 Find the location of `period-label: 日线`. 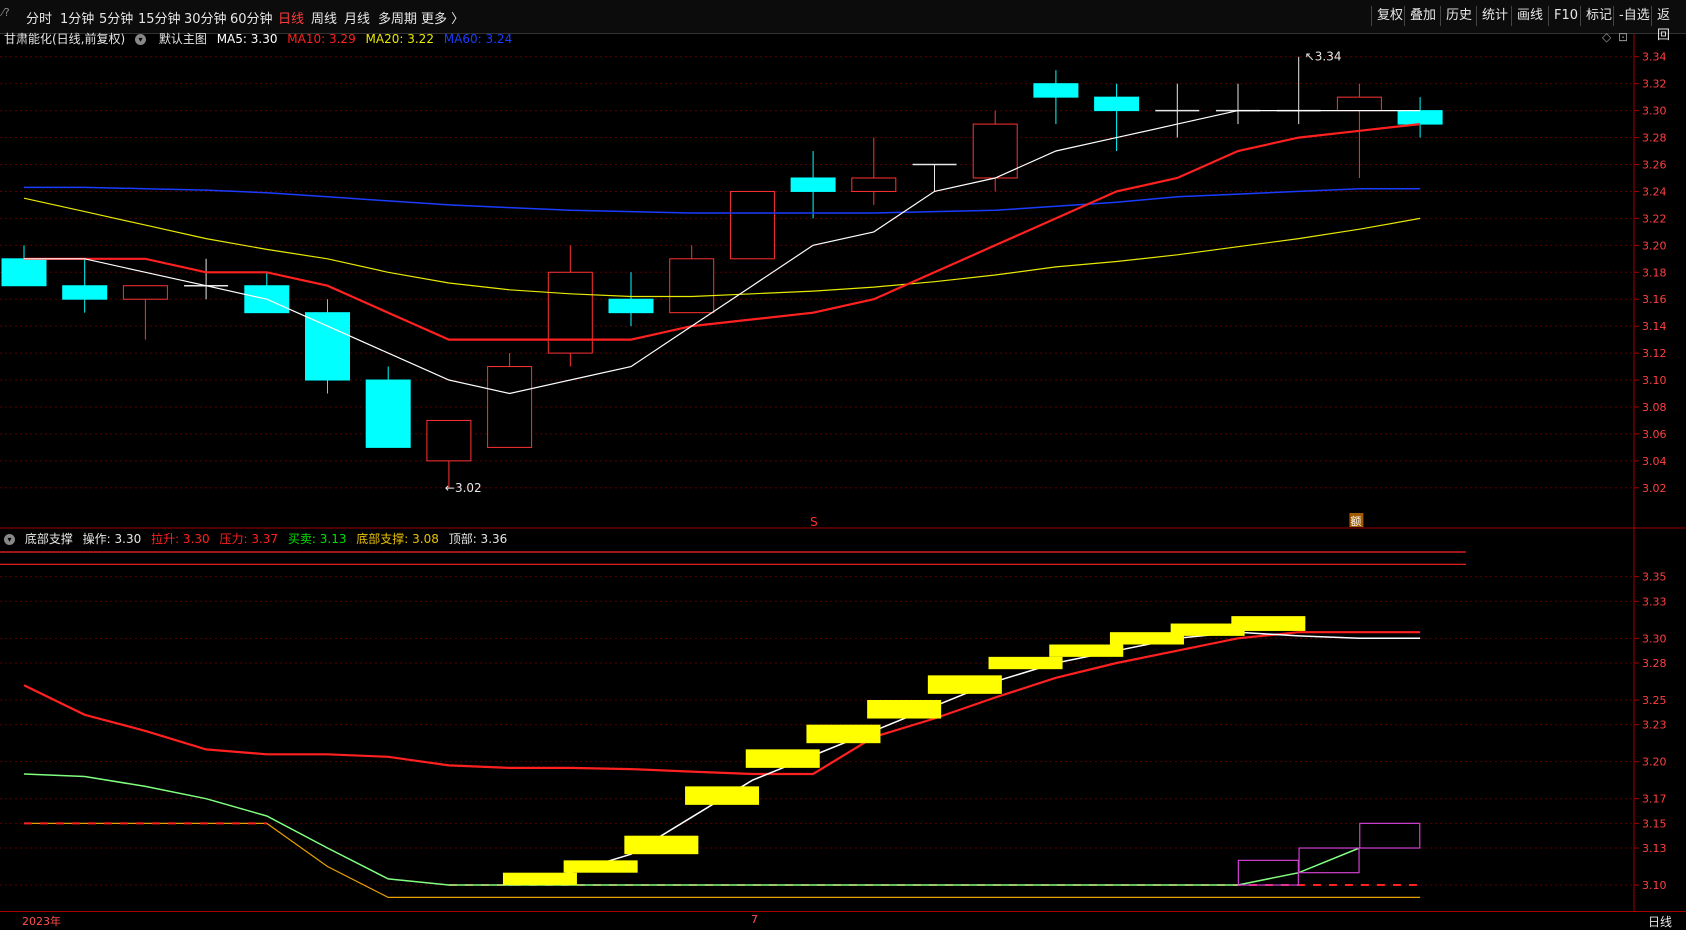

period-label: 日线 is located at coordinates (1660, 921).